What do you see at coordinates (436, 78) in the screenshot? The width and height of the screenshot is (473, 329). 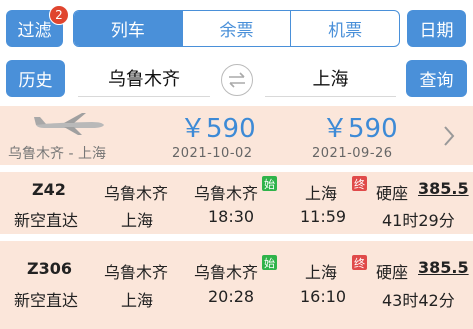 I see `query-button: 查询` at bounding box center [436, 78].